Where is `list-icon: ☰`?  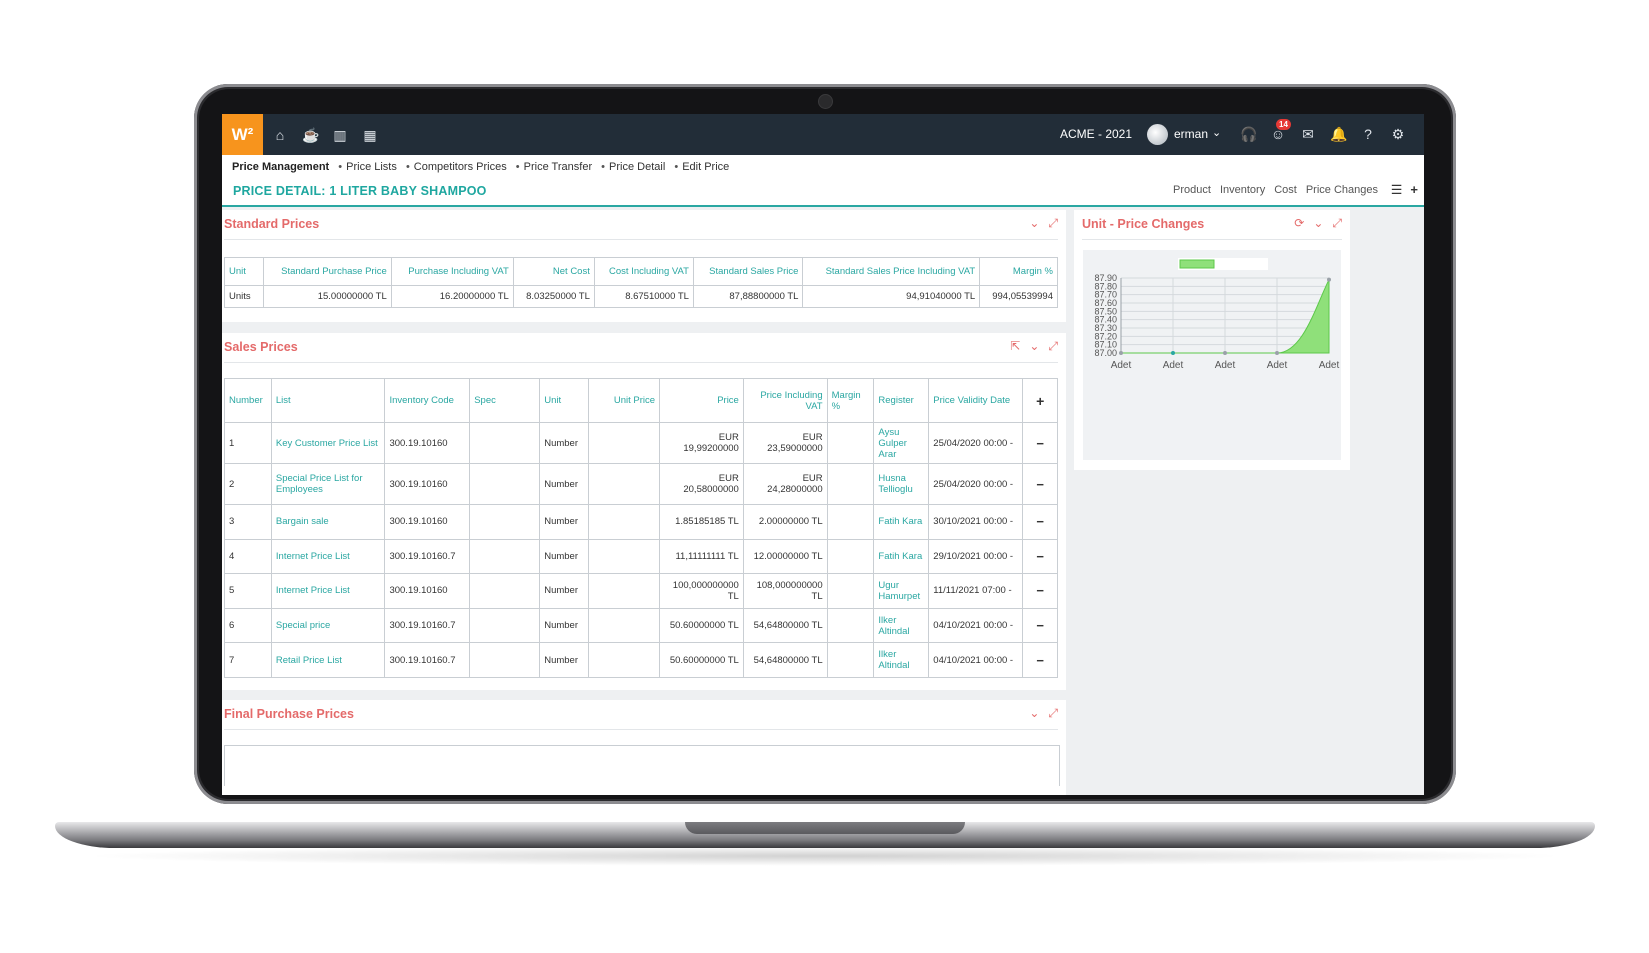
list-icon: ☰ is located at coordinates (1397, 190).